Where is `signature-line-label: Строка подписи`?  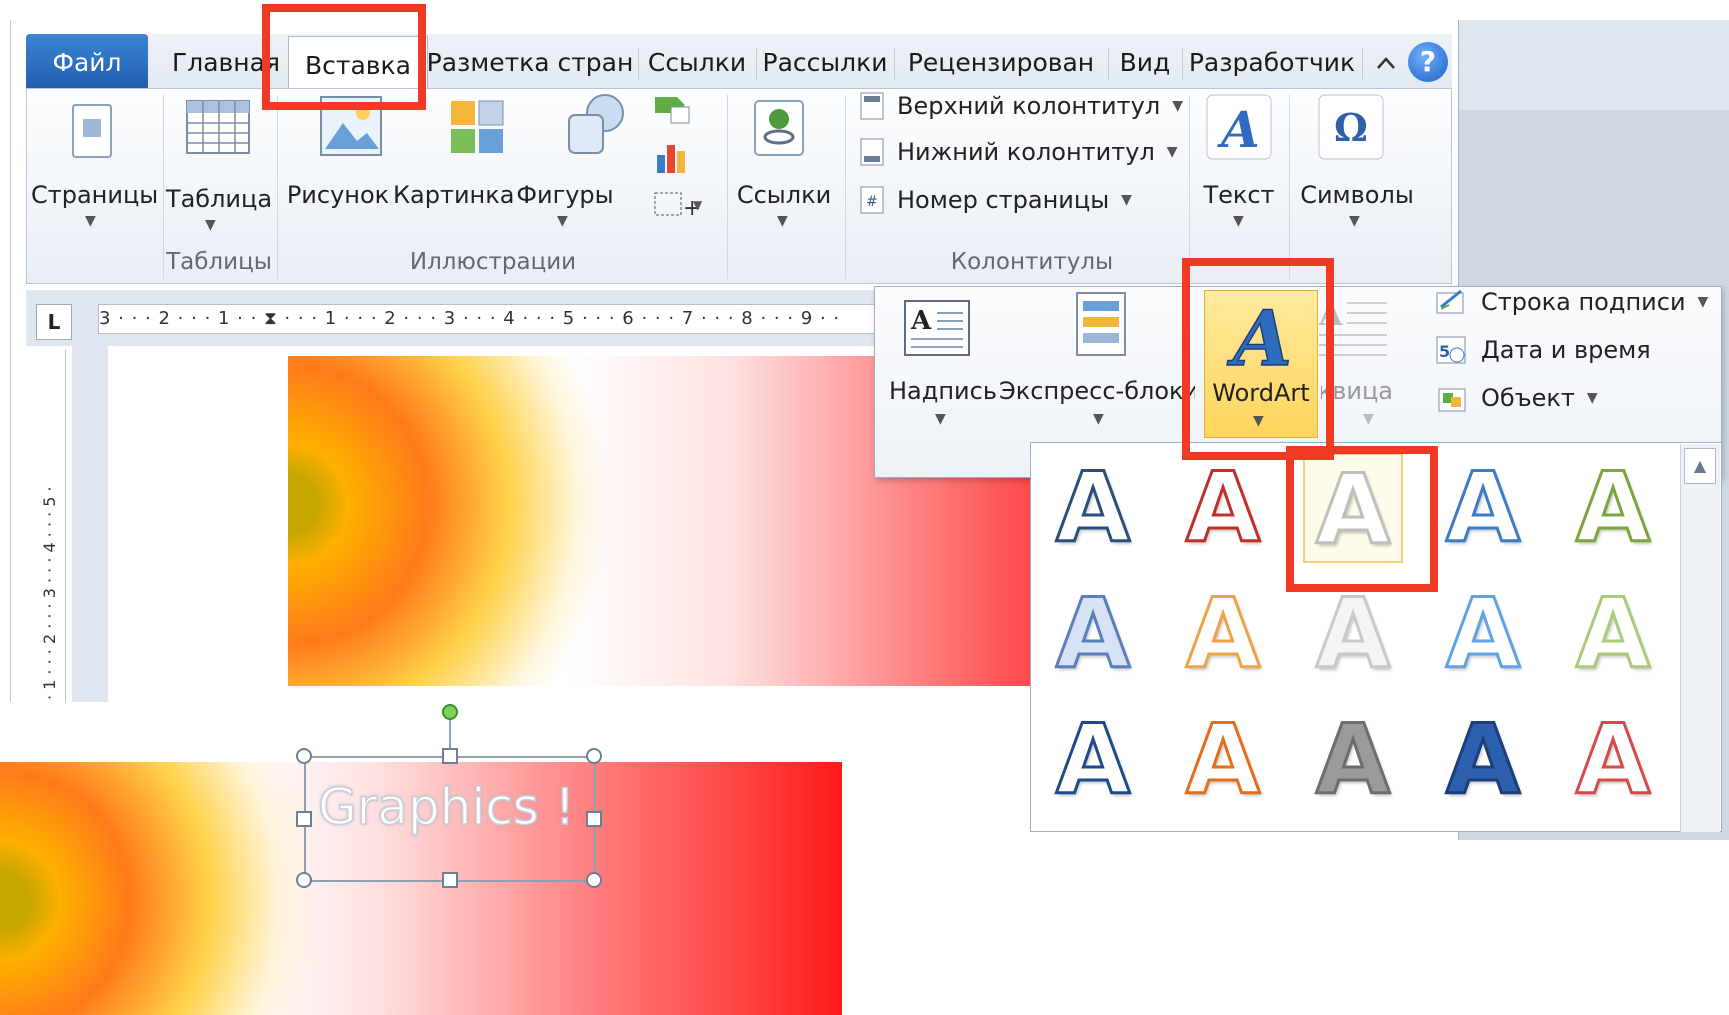
signature-line-label: Строка подписи is located at coordinates (1583, 302).